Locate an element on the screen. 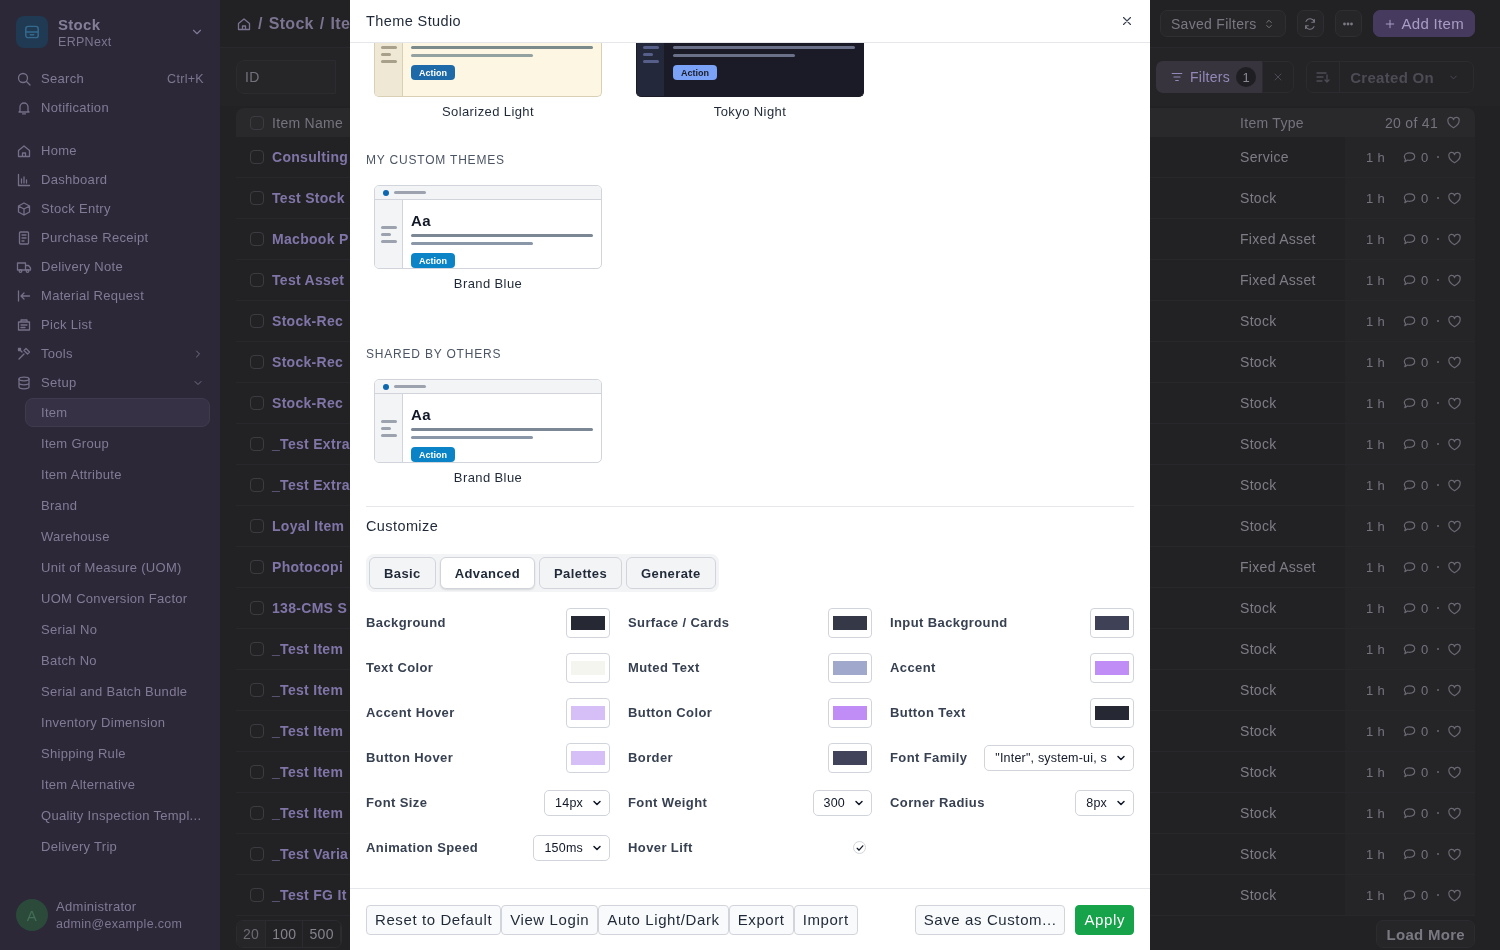 Image resolution: width=1500 pixels, height=950 pixels. sidebar-item: Home is located at coordinates (110, 150).